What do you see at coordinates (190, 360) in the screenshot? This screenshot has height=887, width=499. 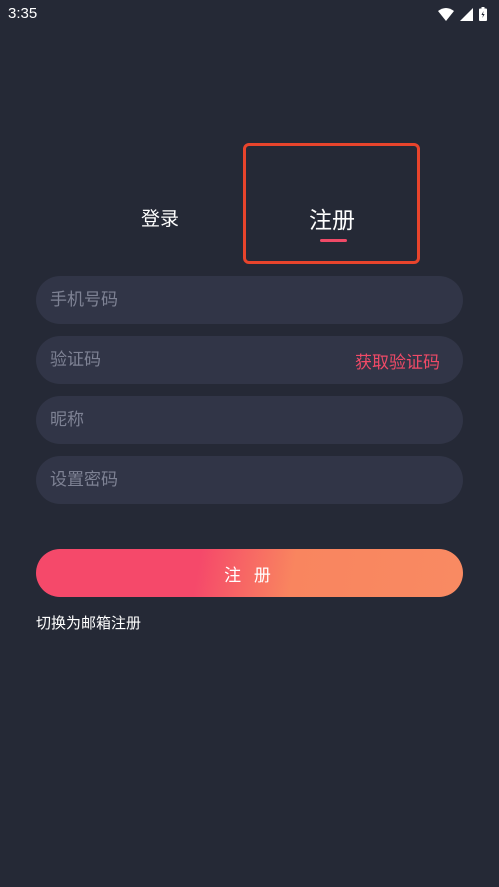 I see `verification-code-input` at bounding box center [190, 360].